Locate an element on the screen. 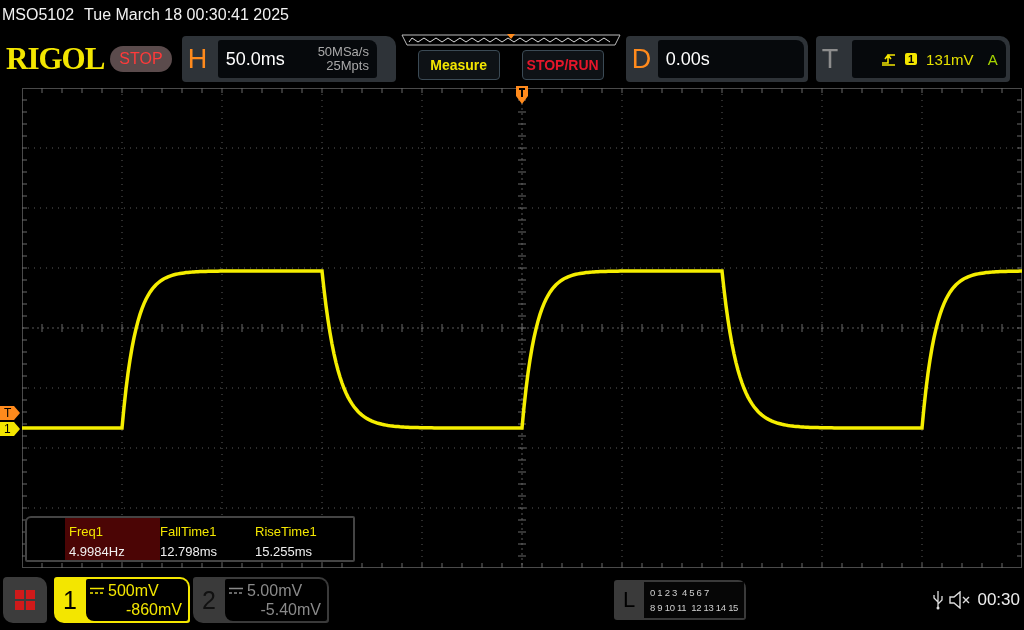 The width and height of the screenshot is (1024, 630). channel-panel: 1 500mV -860mV is located at coordinates (122, 600).